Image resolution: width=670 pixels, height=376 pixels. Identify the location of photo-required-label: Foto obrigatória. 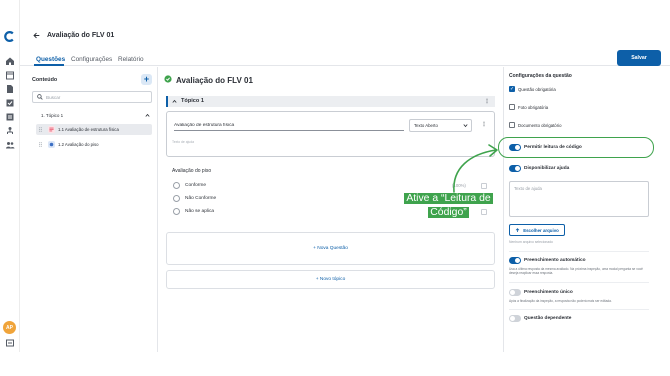
(533, 107).